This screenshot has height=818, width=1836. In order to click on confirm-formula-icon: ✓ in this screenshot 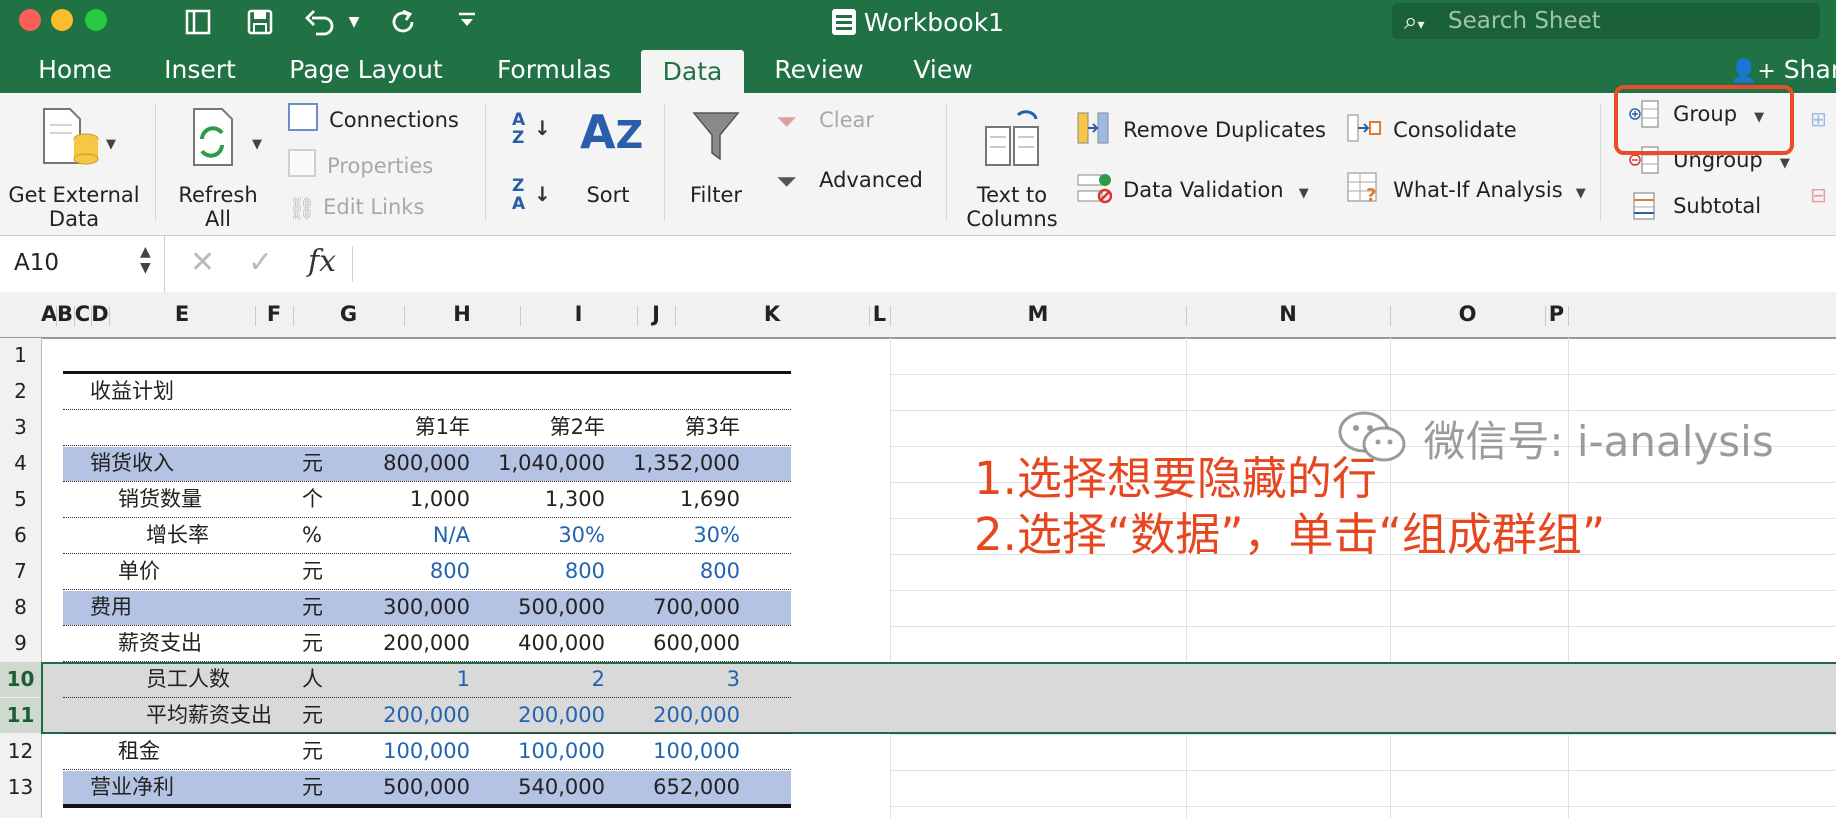, I will do `click(260, 263)`.